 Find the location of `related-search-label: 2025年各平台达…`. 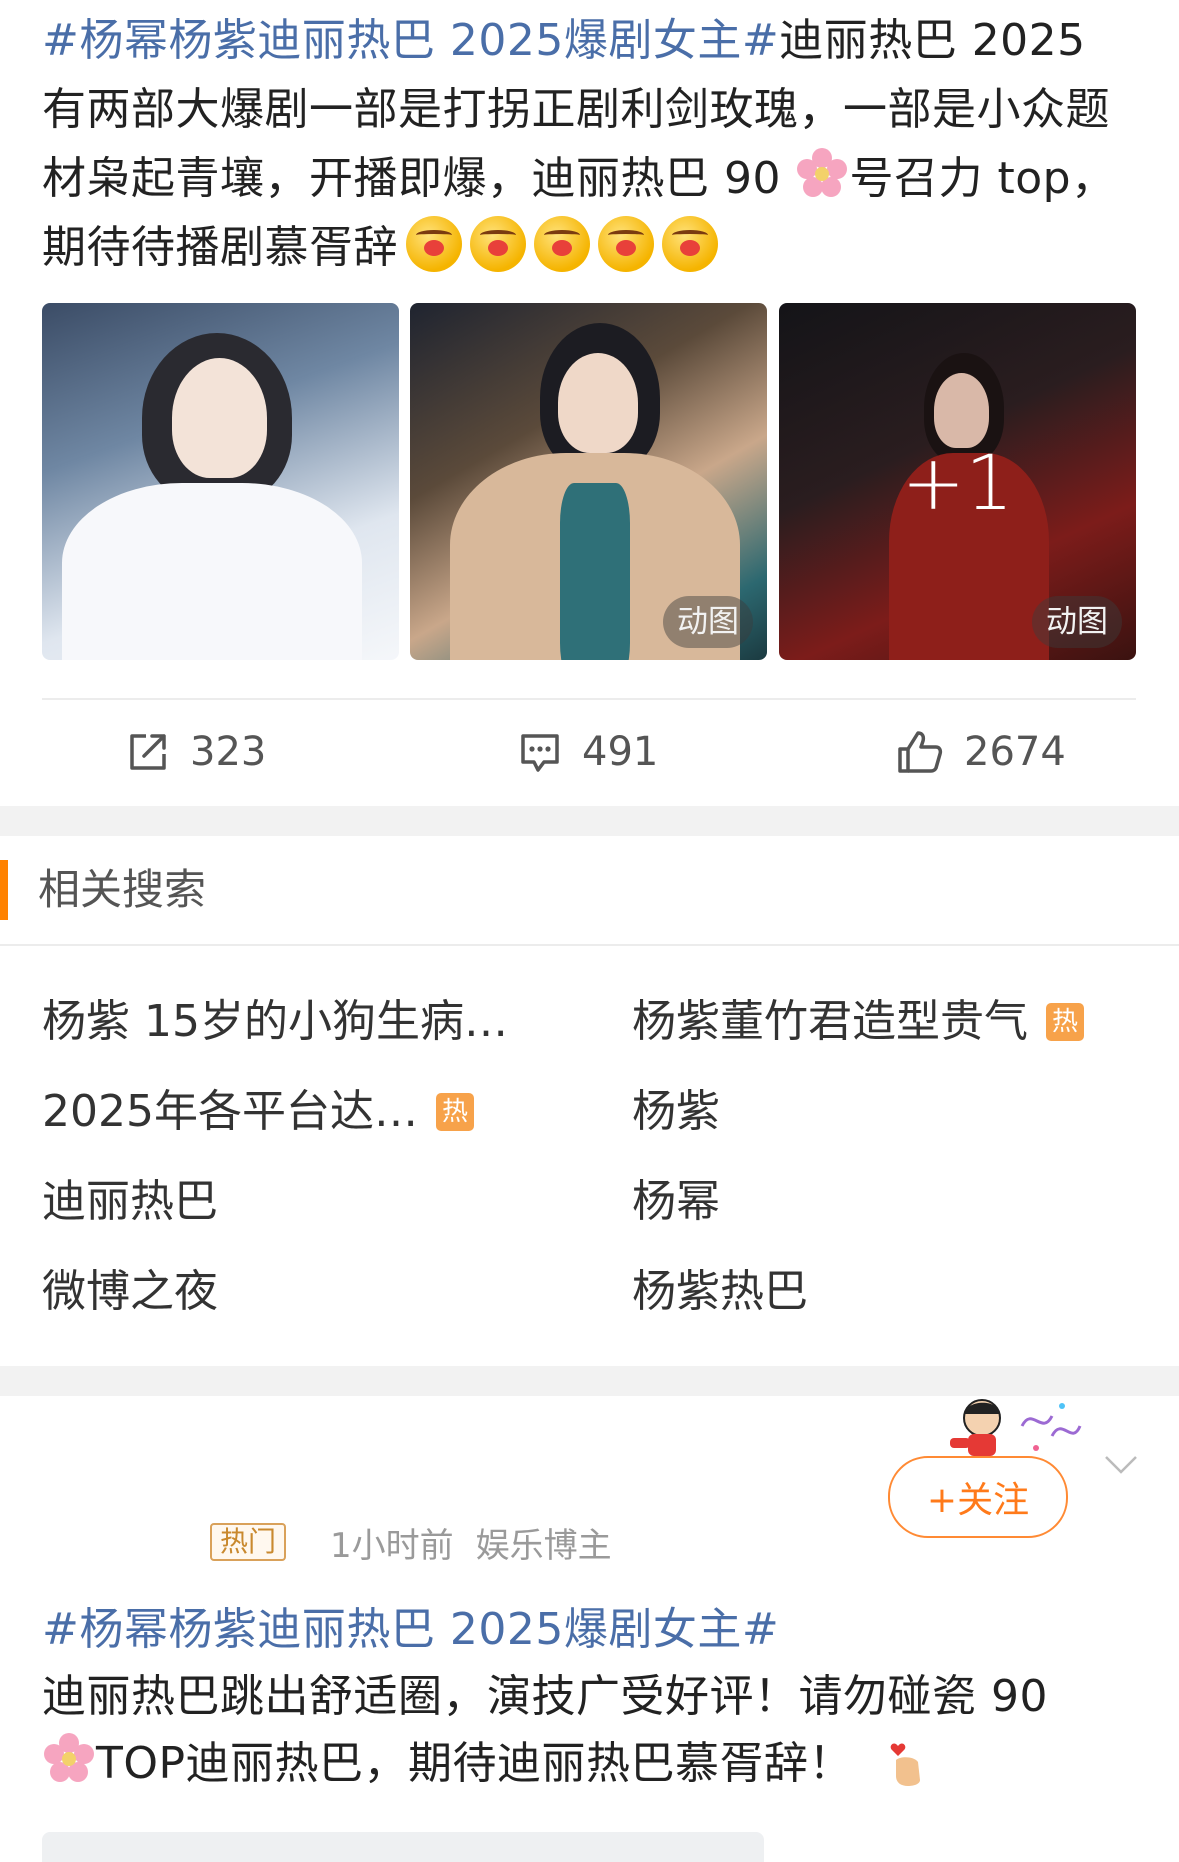

related-search-label: 2025年各平台达… is located at coordinates (230, 1111).